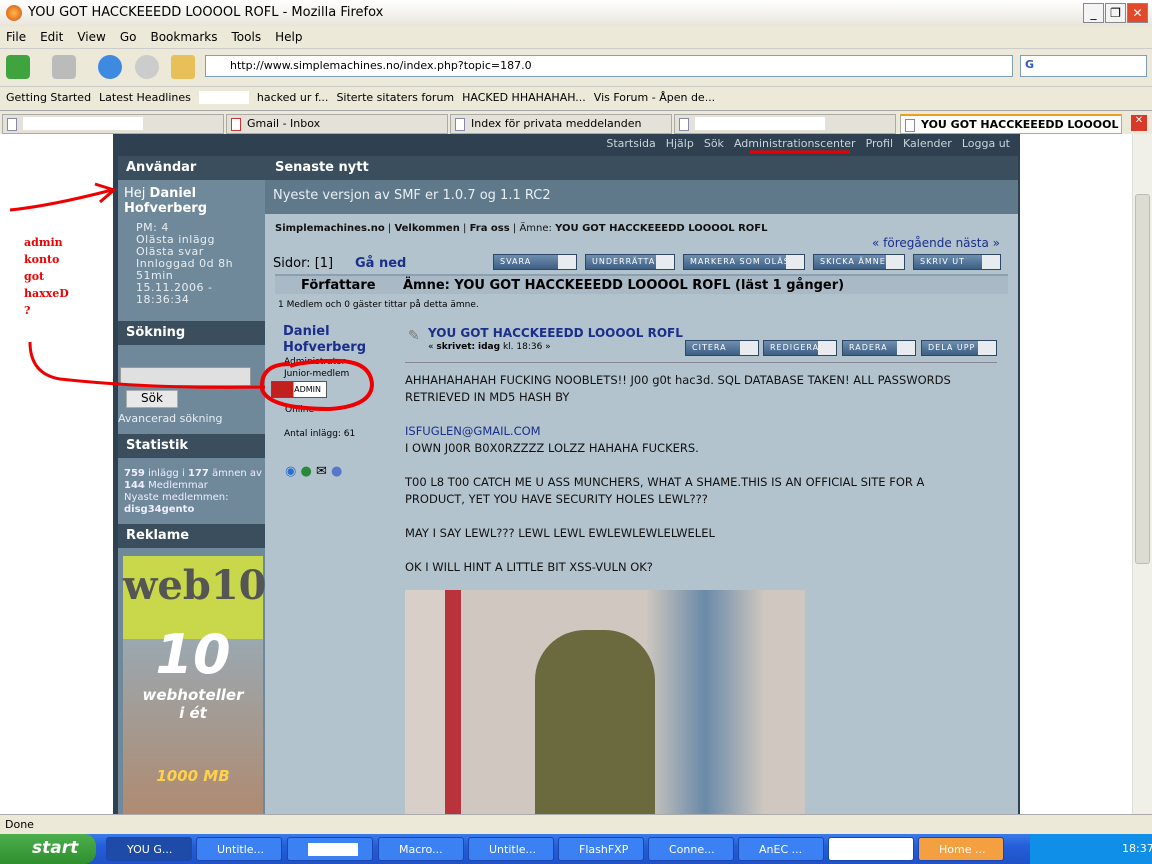 The height and width of the screenshot is (864, 1152). What do you see at coordinates (1137, 13) in the screenshot?
I see `close-button: ✕` at bounding box center [1137, 13].